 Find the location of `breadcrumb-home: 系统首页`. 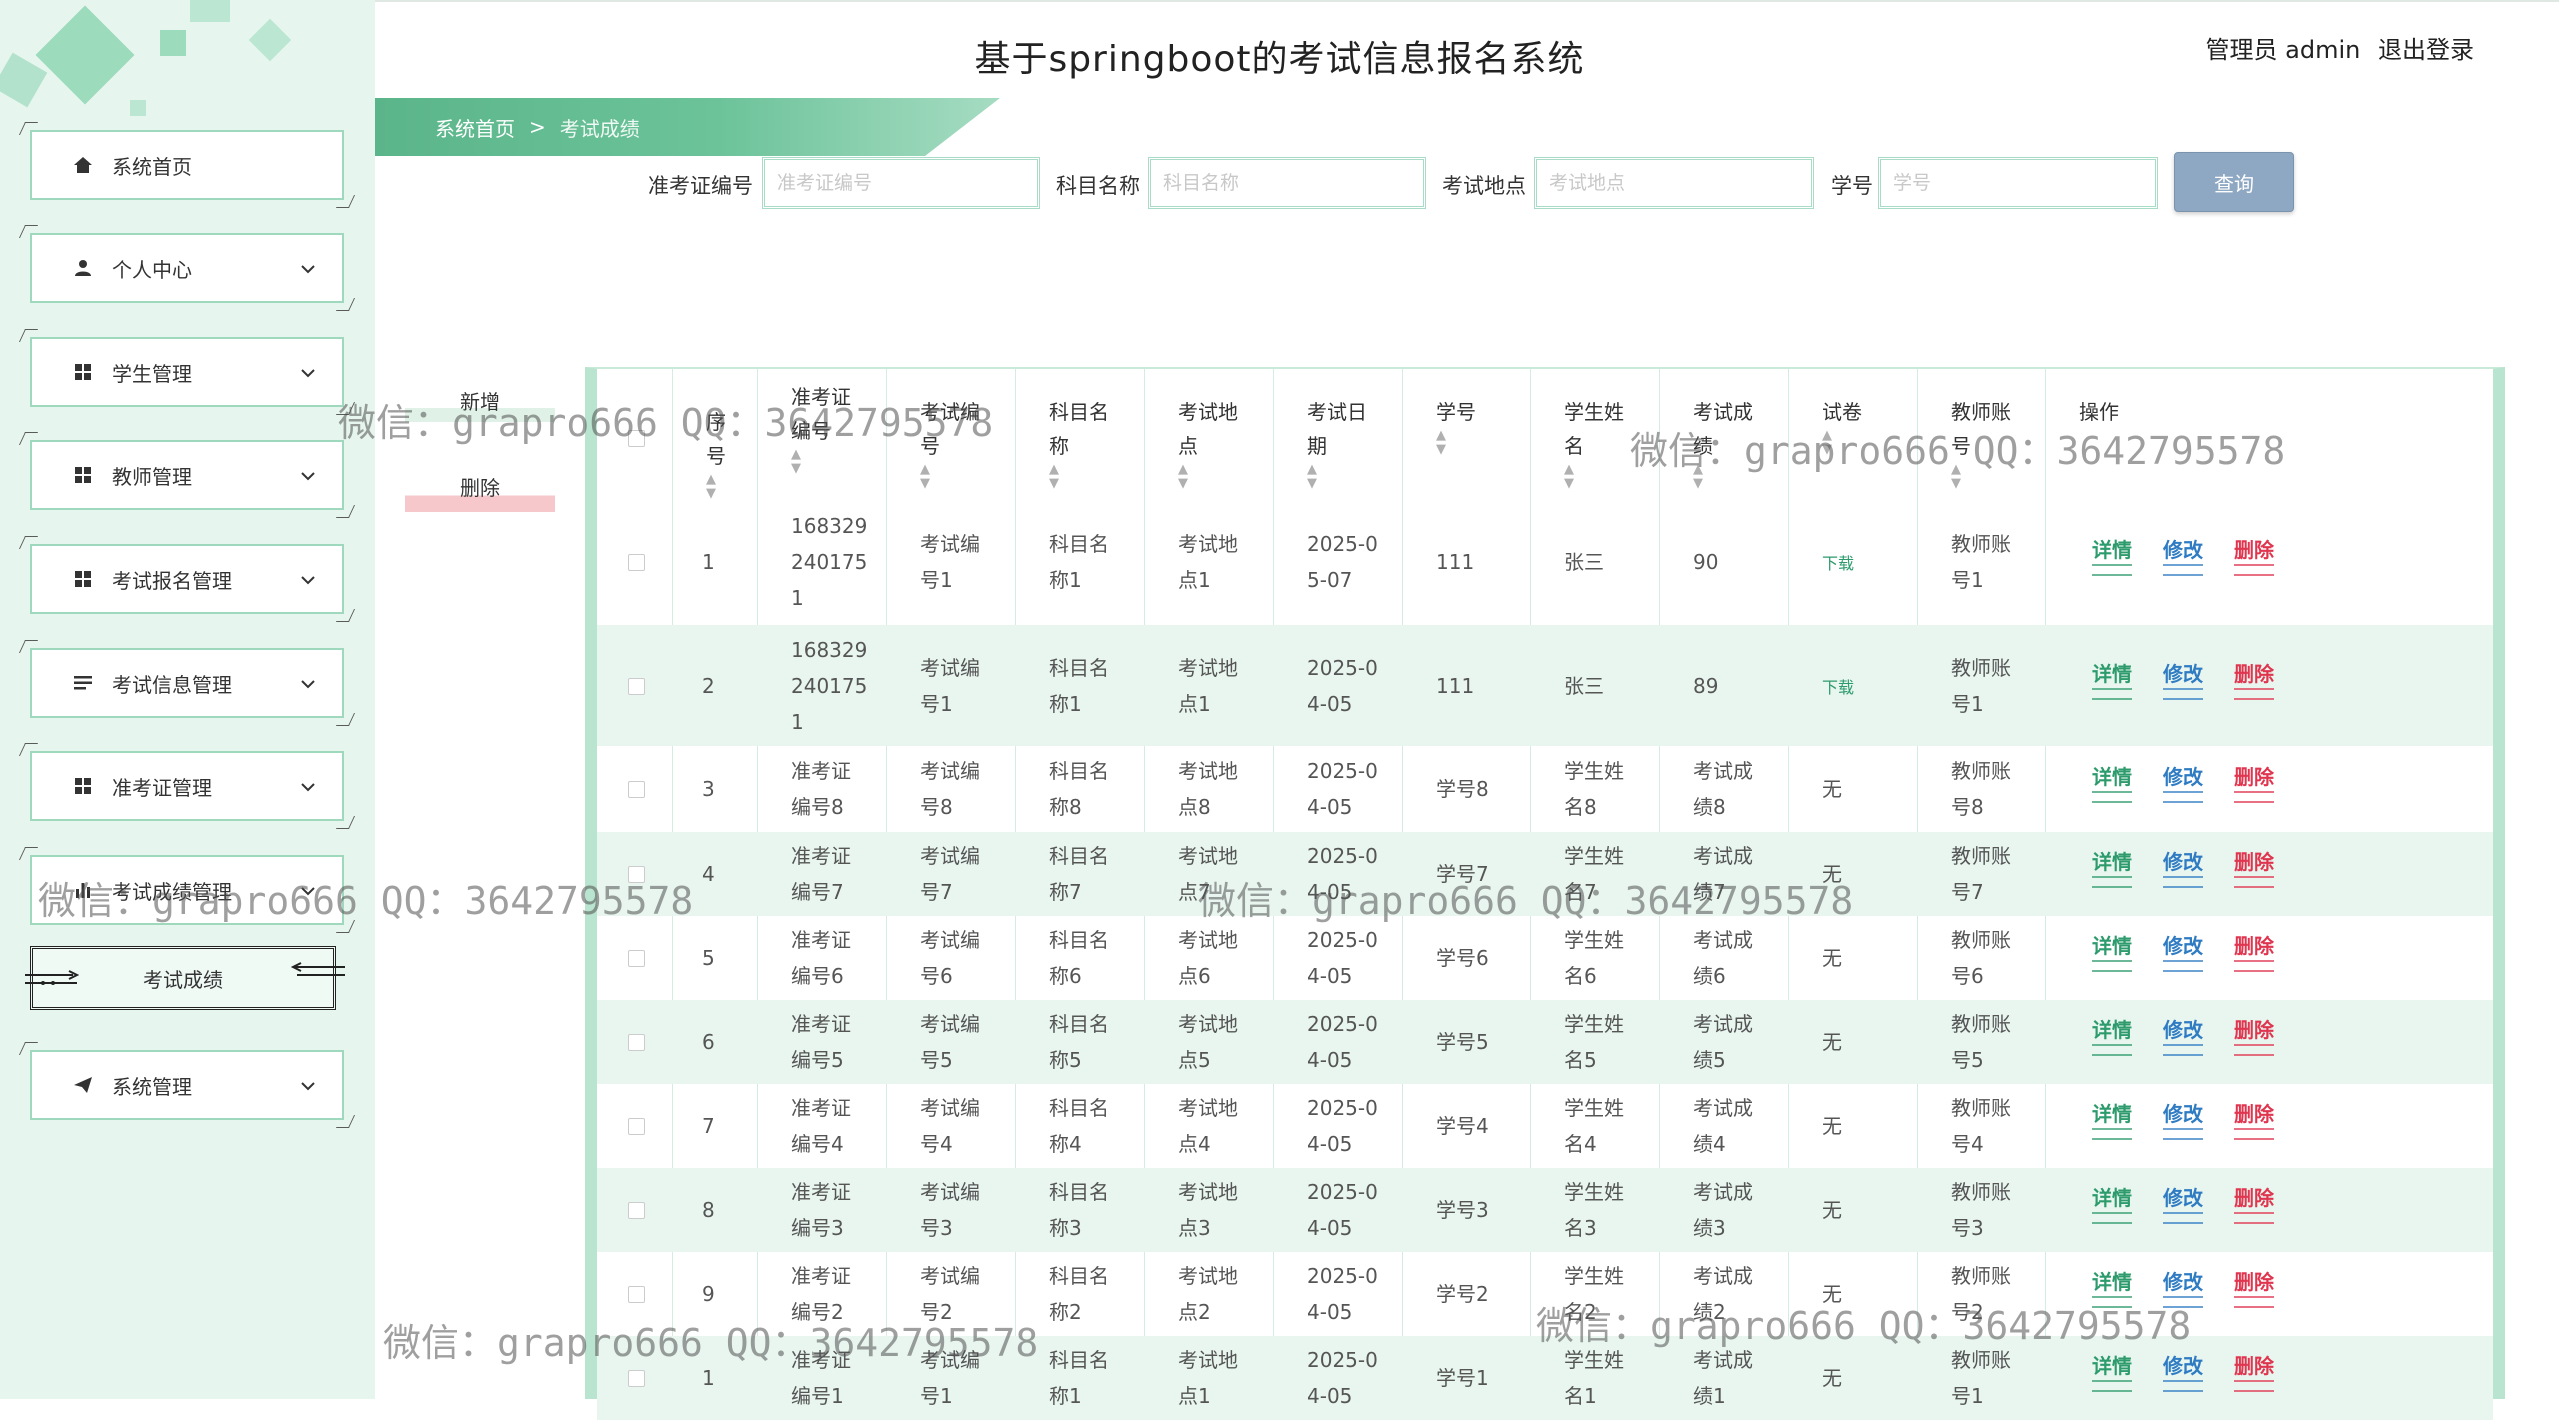

breadcrumb-home: 系统首页 is located at coordinates (475, 127).